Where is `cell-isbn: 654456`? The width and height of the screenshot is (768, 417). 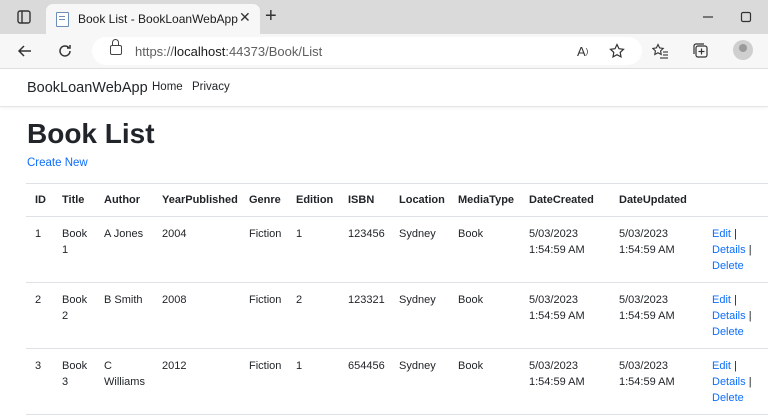 cell-isbn: 654456 is located at coordinates (364, 381).